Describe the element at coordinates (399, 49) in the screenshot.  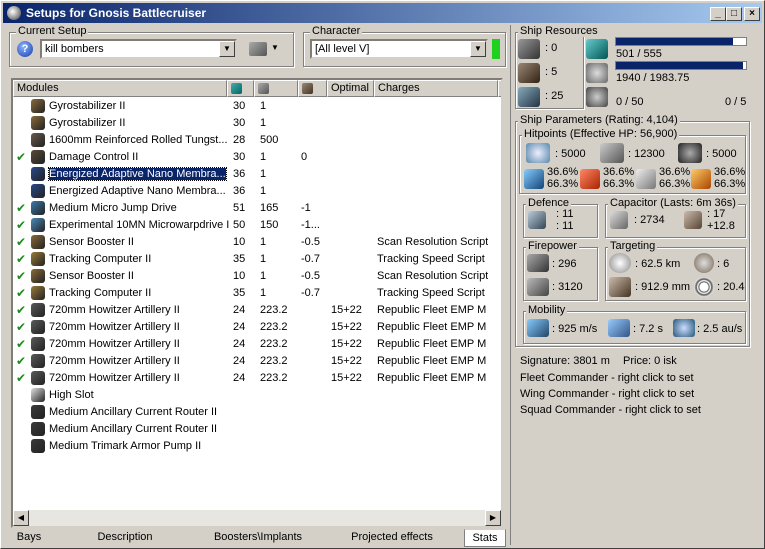
I see `character-select: [All level V] ▼` at that location.